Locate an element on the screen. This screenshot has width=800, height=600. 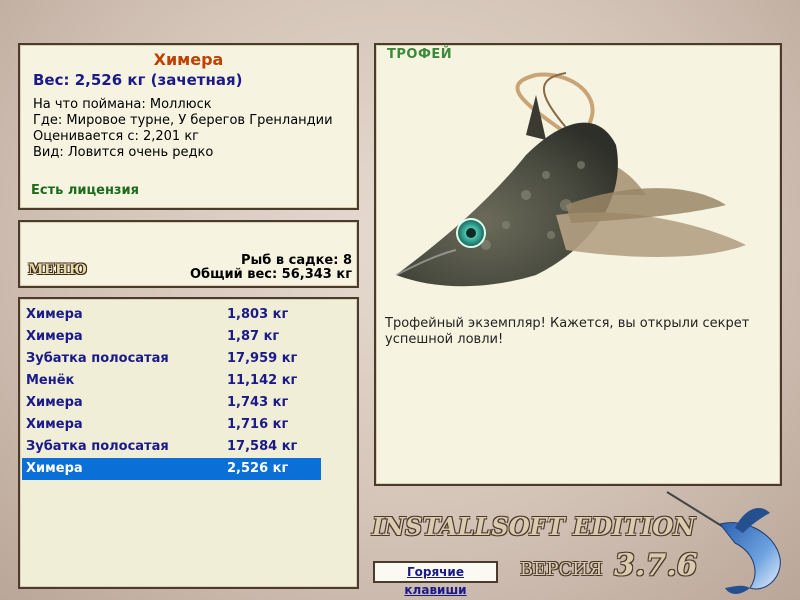
hotkeys-button: Горячие клавиши is located at coordinates (435, 579).